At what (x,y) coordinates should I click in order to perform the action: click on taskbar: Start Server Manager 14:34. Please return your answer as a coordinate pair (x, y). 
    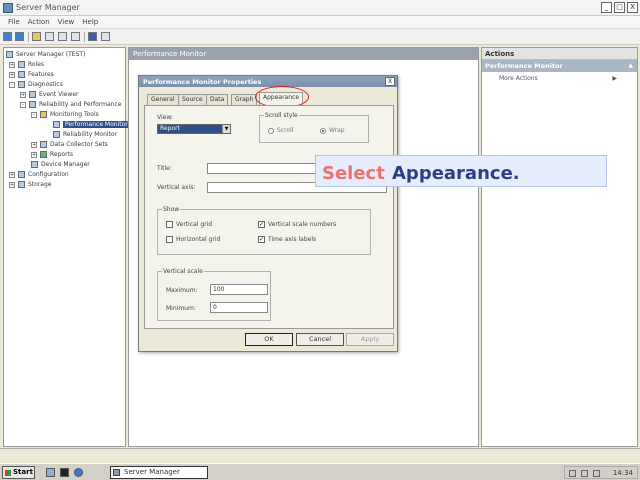
    Looking at the image, I should click on (320, 471).